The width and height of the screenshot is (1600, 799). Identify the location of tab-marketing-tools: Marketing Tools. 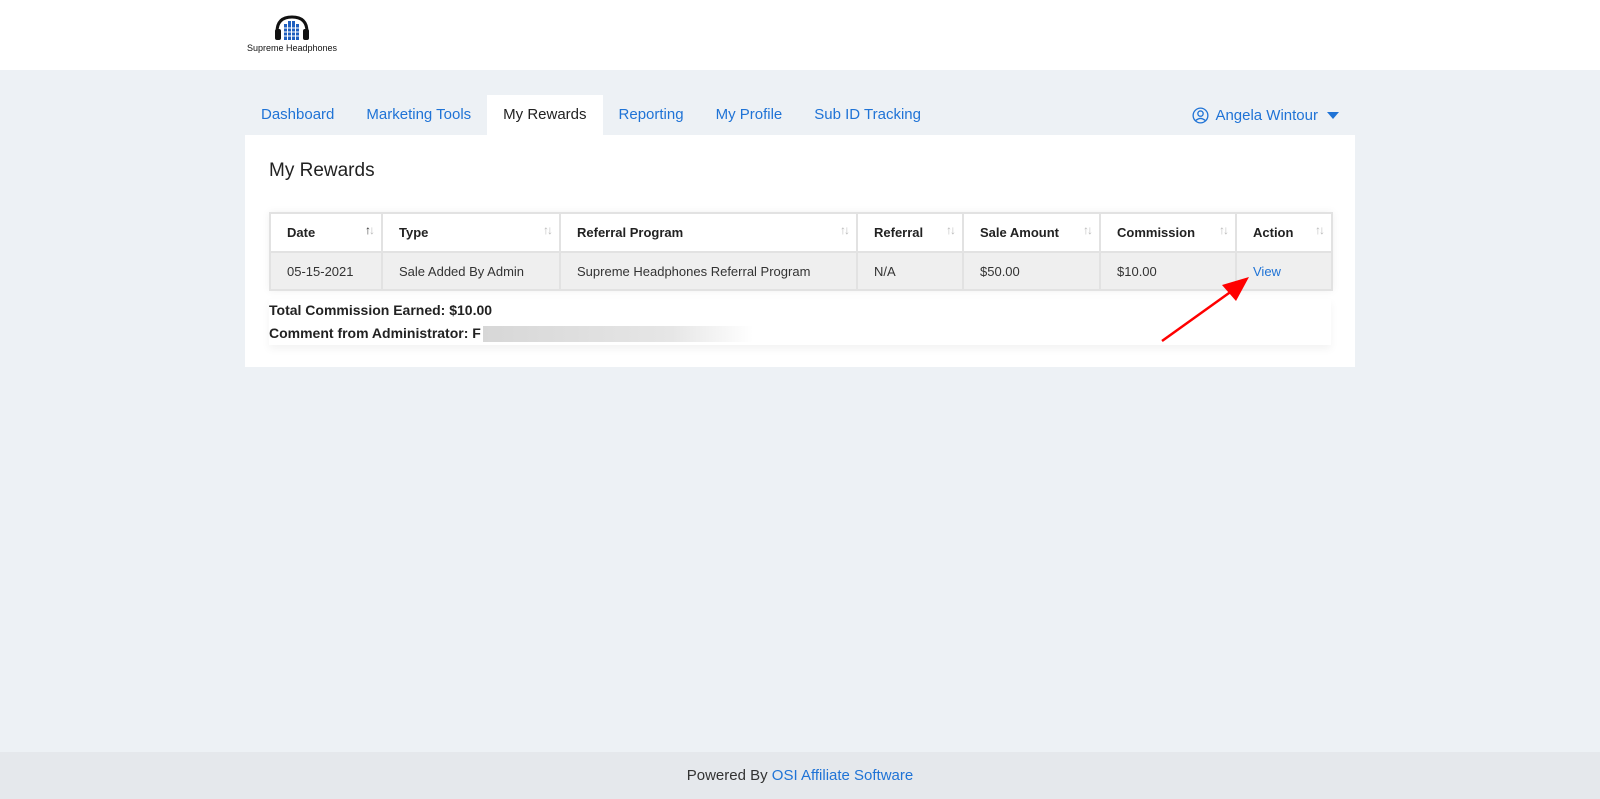
(418, 115).